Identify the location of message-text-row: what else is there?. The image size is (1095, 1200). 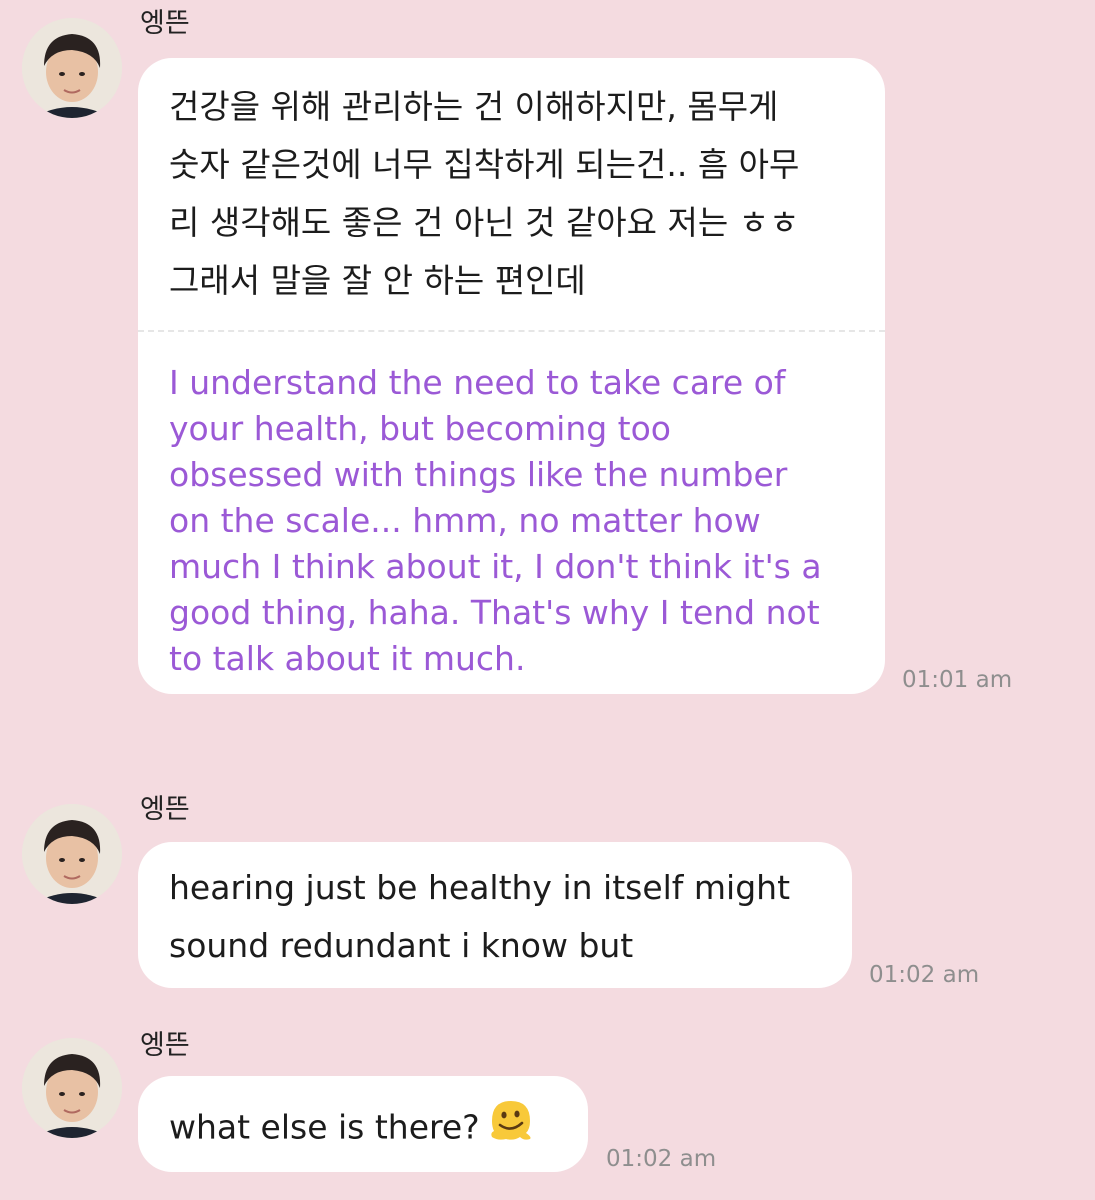
(363, 1119).